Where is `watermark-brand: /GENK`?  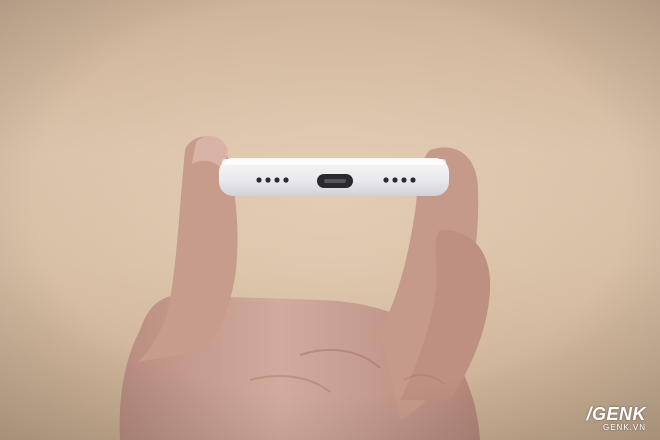 watermark-brand: /GENK is located at coordinates (616, 414).